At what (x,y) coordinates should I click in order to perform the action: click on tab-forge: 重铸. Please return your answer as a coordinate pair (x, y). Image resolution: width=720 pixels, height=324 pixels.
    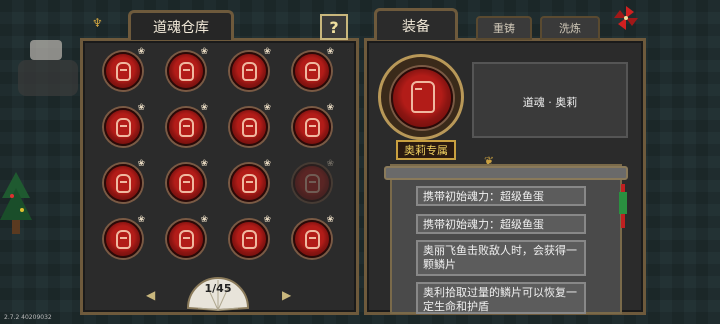
    Looking at the image, I should click on (504, 28).